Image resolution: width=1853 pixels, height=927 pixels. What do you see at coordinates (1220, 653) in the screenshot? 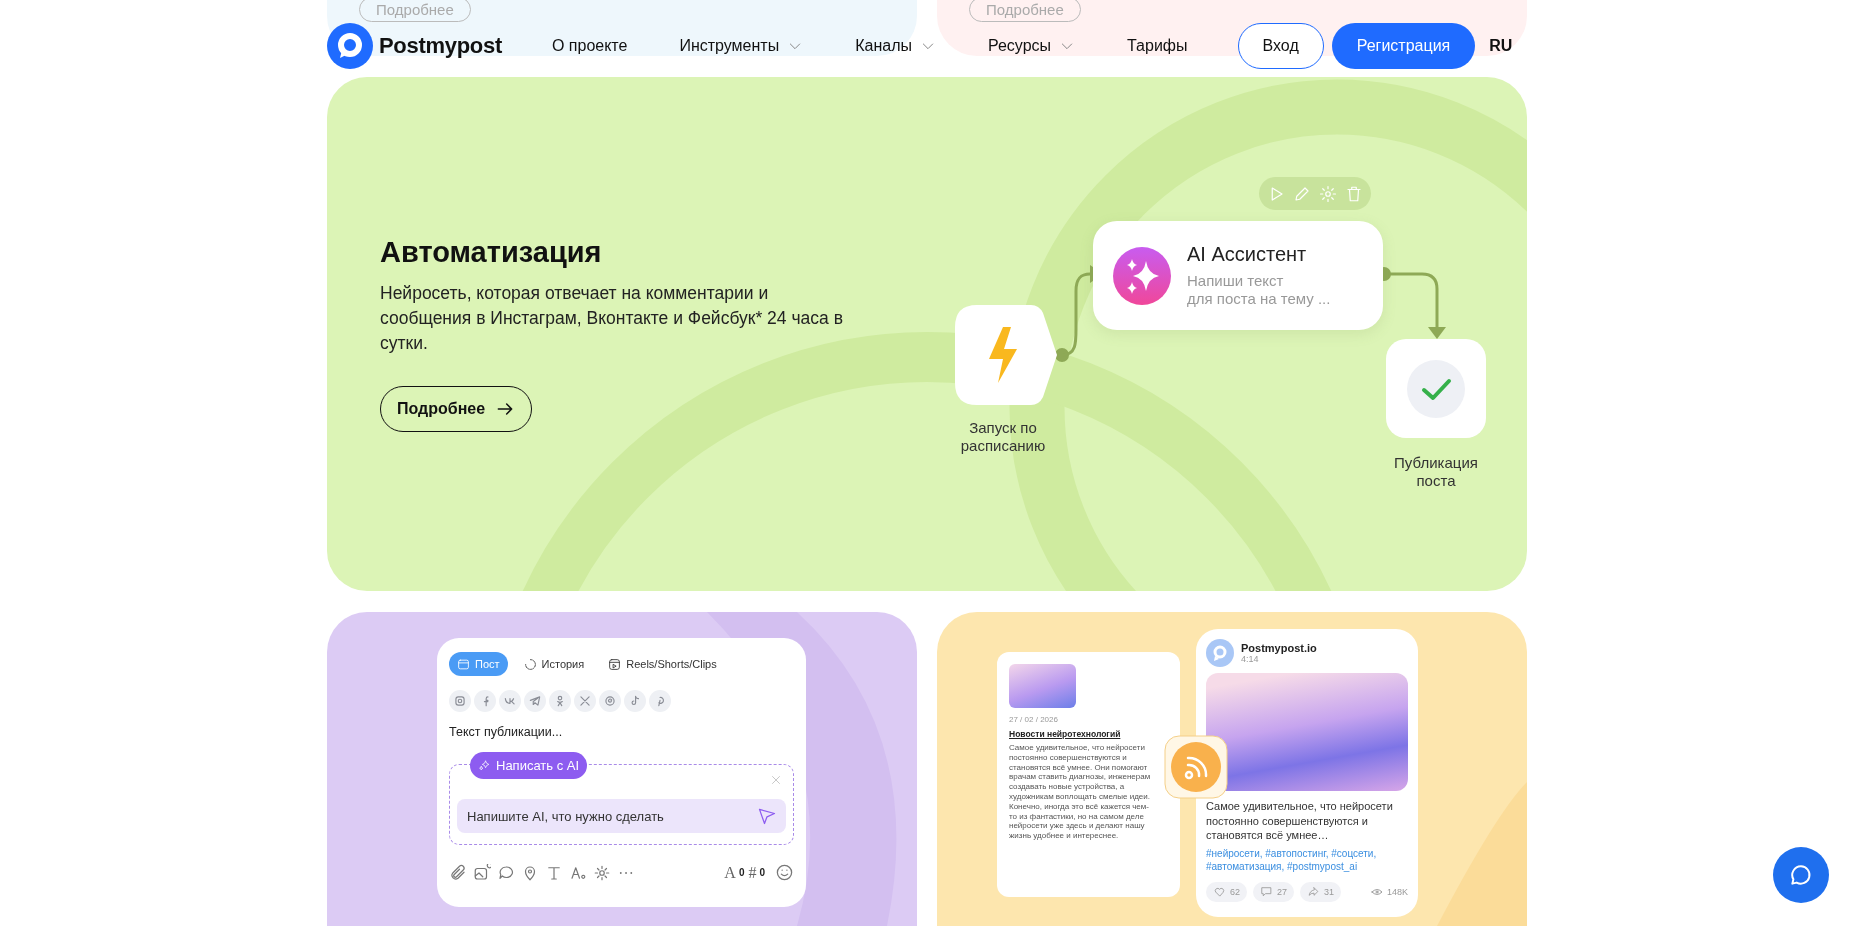
I see `avatar-icon` at bounding box center [1220, 653].